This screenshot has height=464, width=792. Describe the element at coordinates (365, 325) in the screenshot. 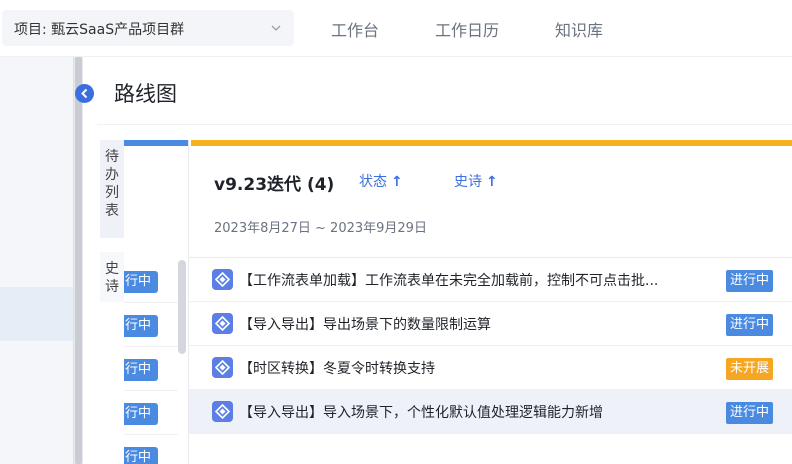

I see `iteration-item-title: 【导入导出】导出场景下的数量限制运算` at that location.